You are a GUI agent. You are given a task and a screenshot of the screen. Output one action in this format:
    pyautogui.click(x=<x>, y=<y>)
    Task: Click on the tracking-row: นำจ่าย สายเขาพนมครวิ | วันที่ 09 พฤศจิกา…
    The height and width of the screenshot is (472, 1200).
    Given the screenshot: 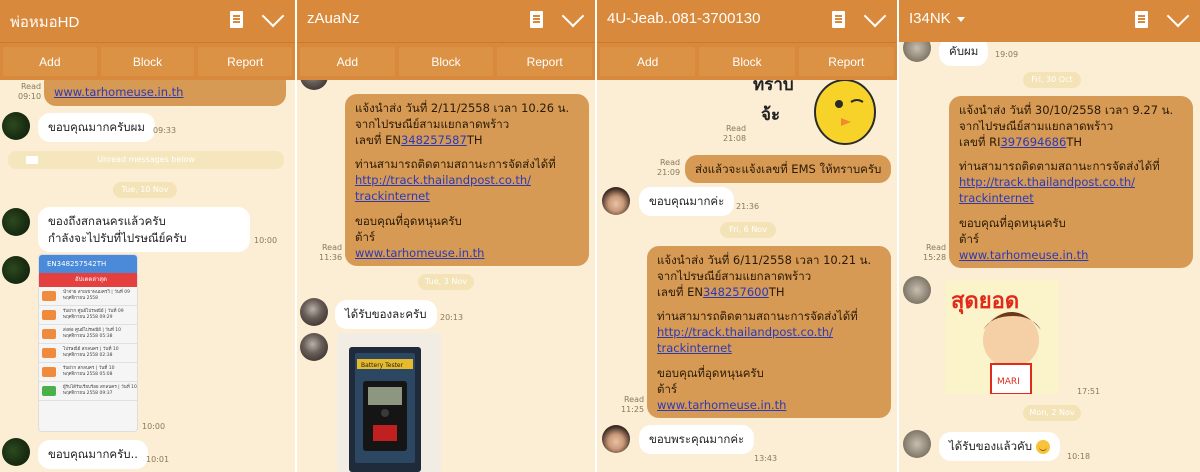 What is the action you would take?
    pyautogui.click(x=88, y=296)
    